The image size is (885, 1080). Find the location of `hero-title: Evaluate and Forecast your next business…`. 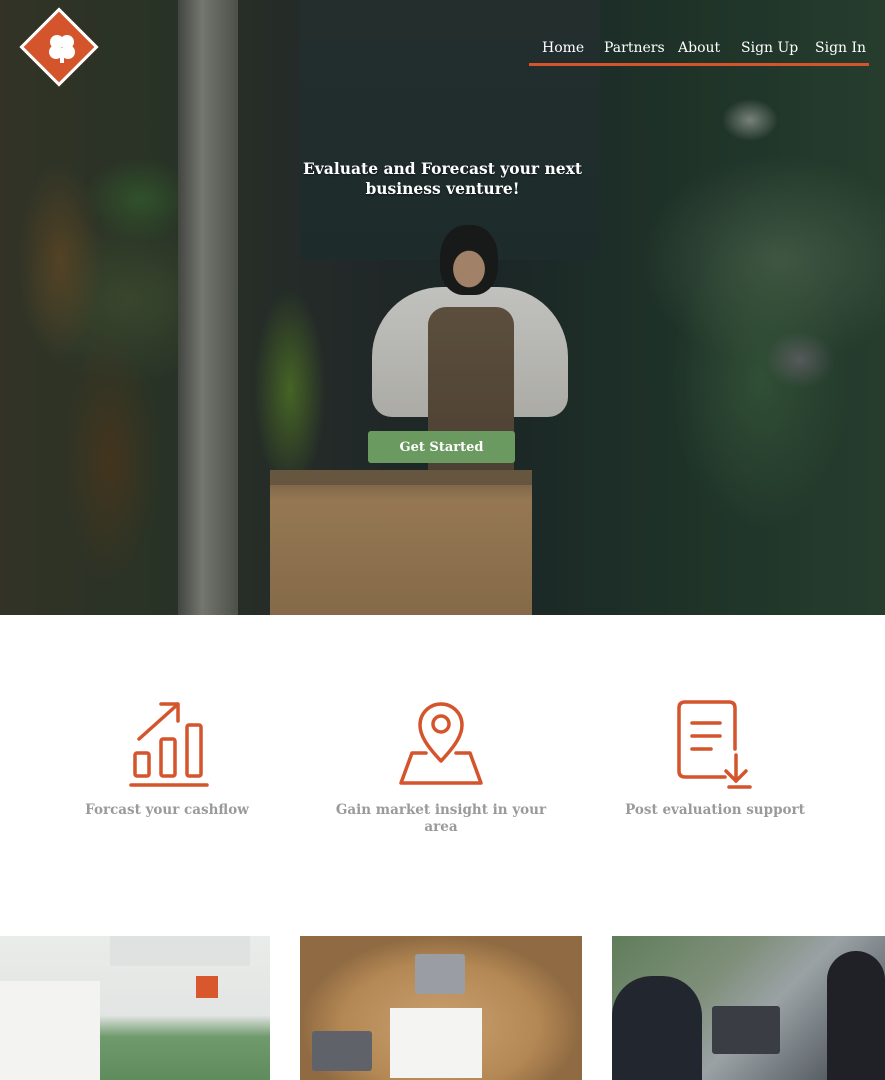

hero-title: Evaluate and Forecast your next business… is located at coordinates (442, 178).